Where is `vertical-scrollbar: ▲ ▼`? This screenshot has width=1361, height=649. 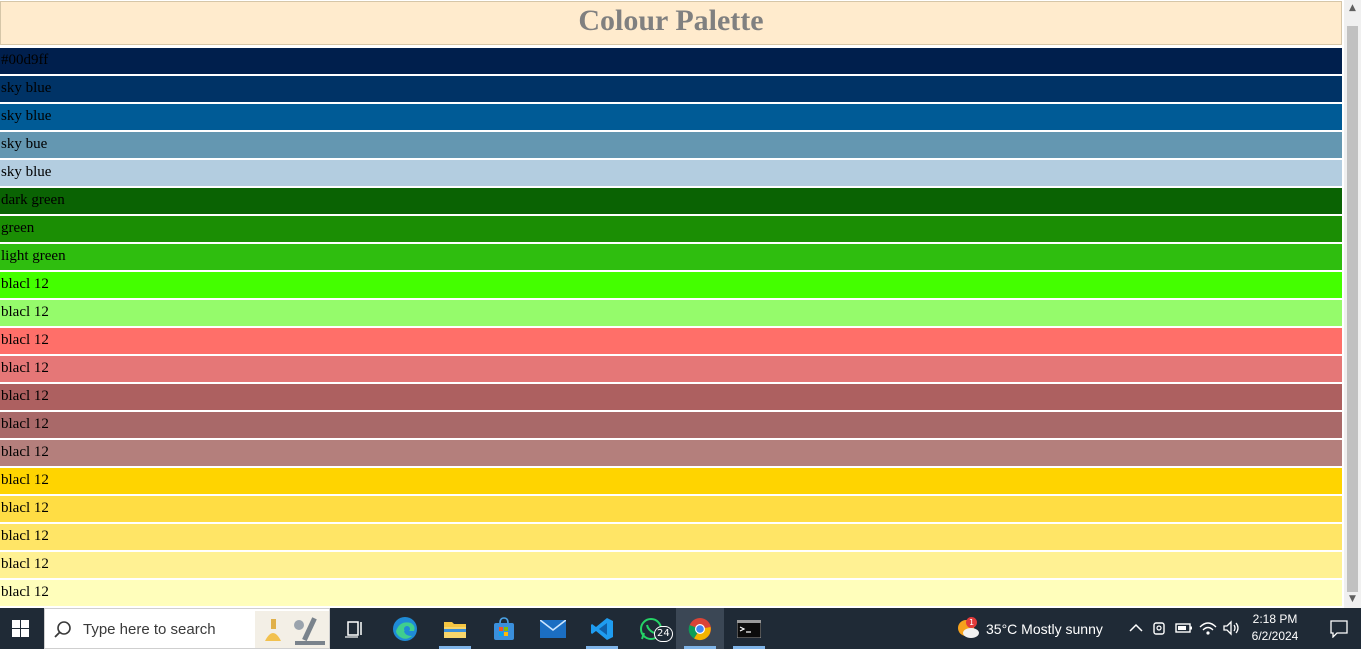
vertical-scrollbar: ▲ ▼ is located at coordinates (1352, 304).